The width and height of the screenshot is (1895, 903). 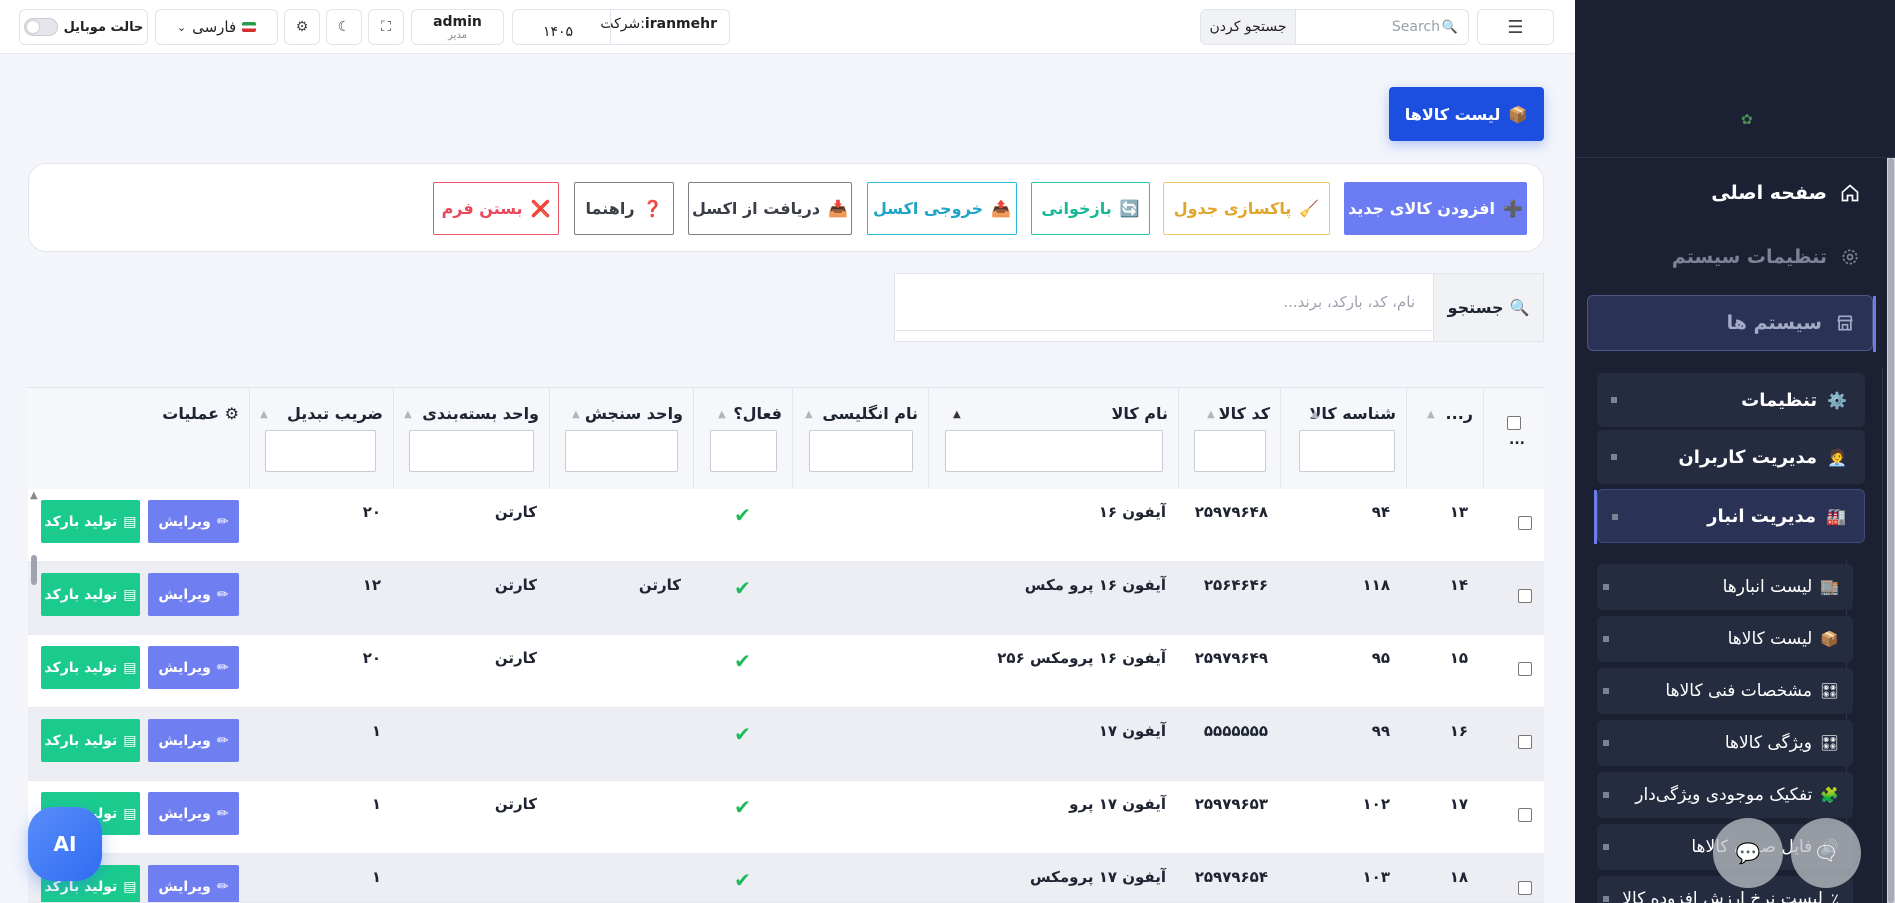 What do you see at coordinates (1001, 208) in the screenshot?
I see `export-icon: 📤` at bounding box center [1001, 208].